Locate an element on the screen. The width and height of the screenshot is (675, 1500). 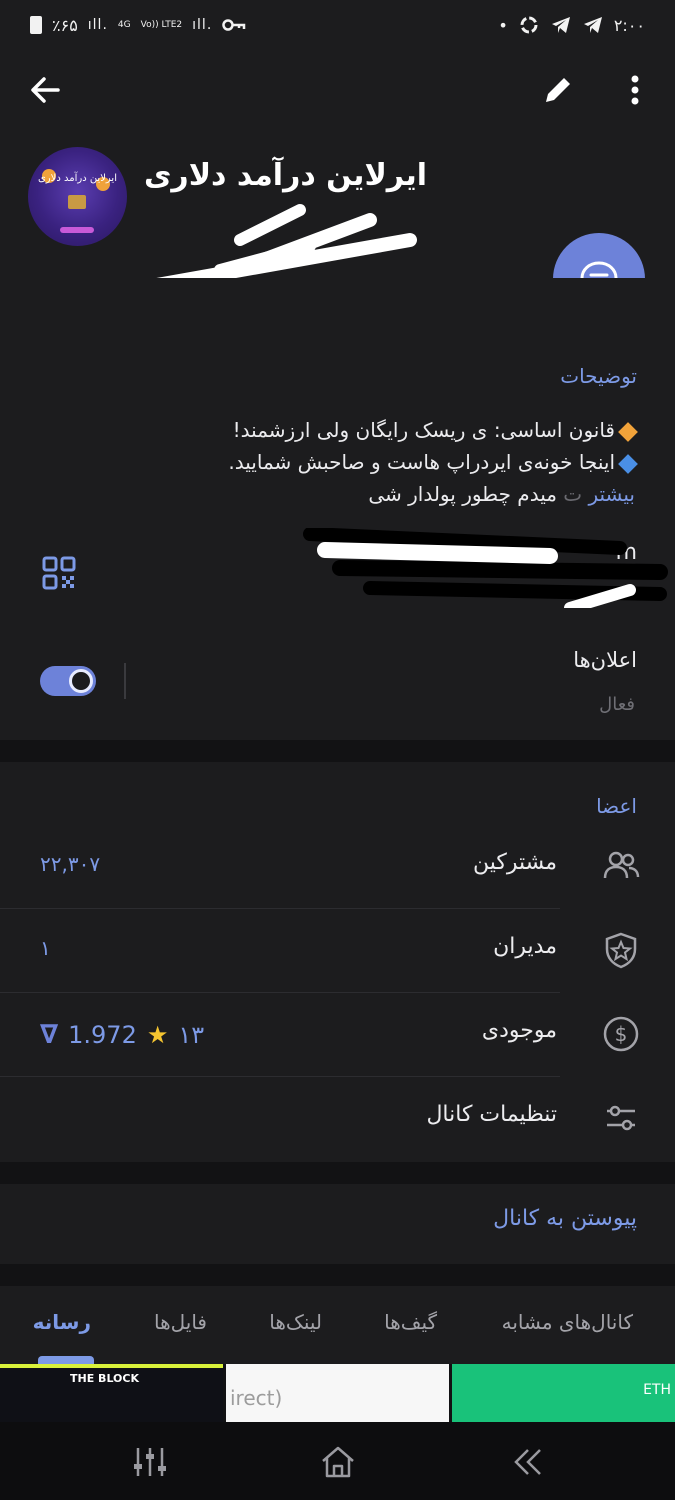
tab-media: رسانه is located at coordinates (62, 1322).